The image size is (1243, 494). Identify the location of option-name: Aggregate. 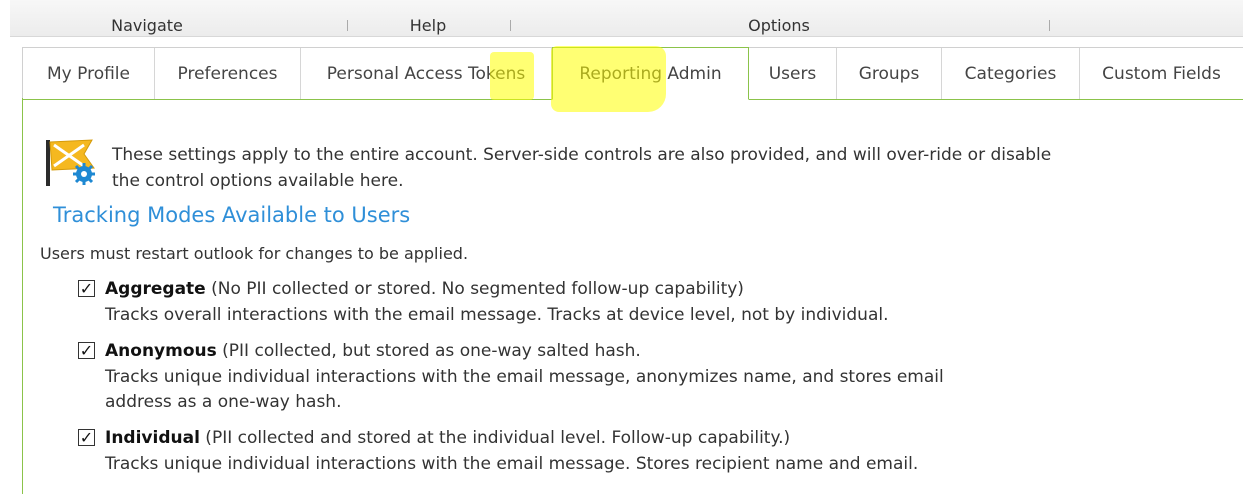
(155, 289).